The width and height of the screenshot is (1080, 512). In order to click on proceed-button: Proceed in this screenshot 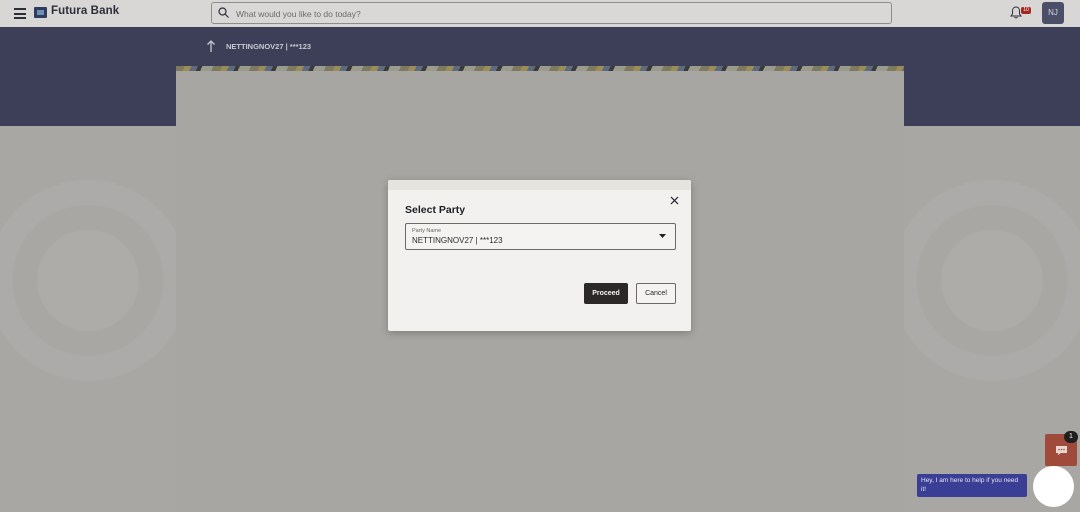, I will do `click(606, 293)`.